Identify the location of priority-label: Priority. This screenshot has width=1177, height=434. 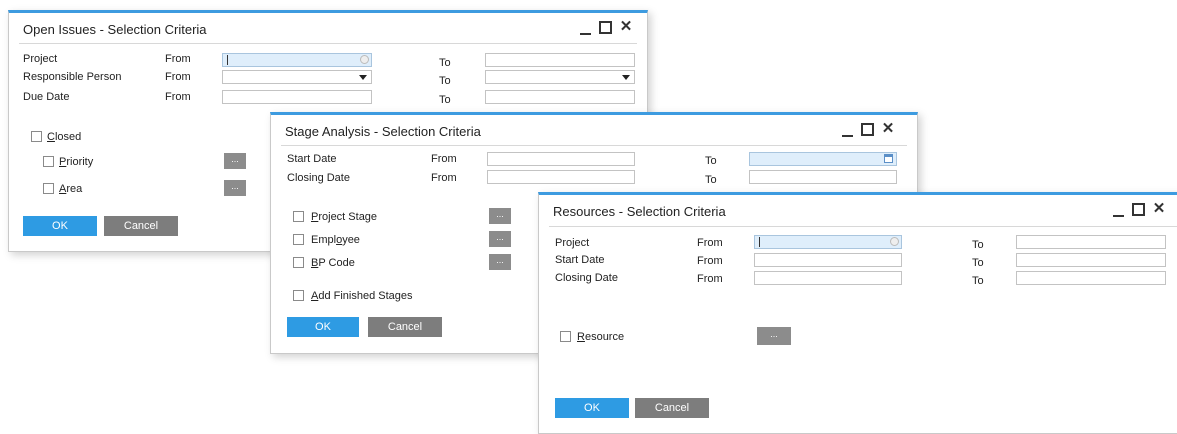
(76, 162).